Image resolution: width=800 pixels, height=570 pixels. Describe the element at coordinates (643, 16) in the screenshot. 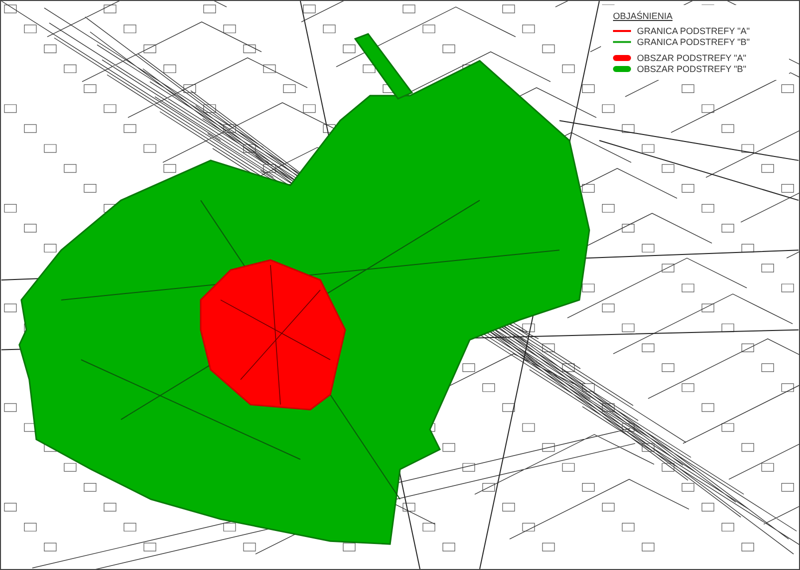

I see `legend-title: OBJAŚNIENIA` at that location.